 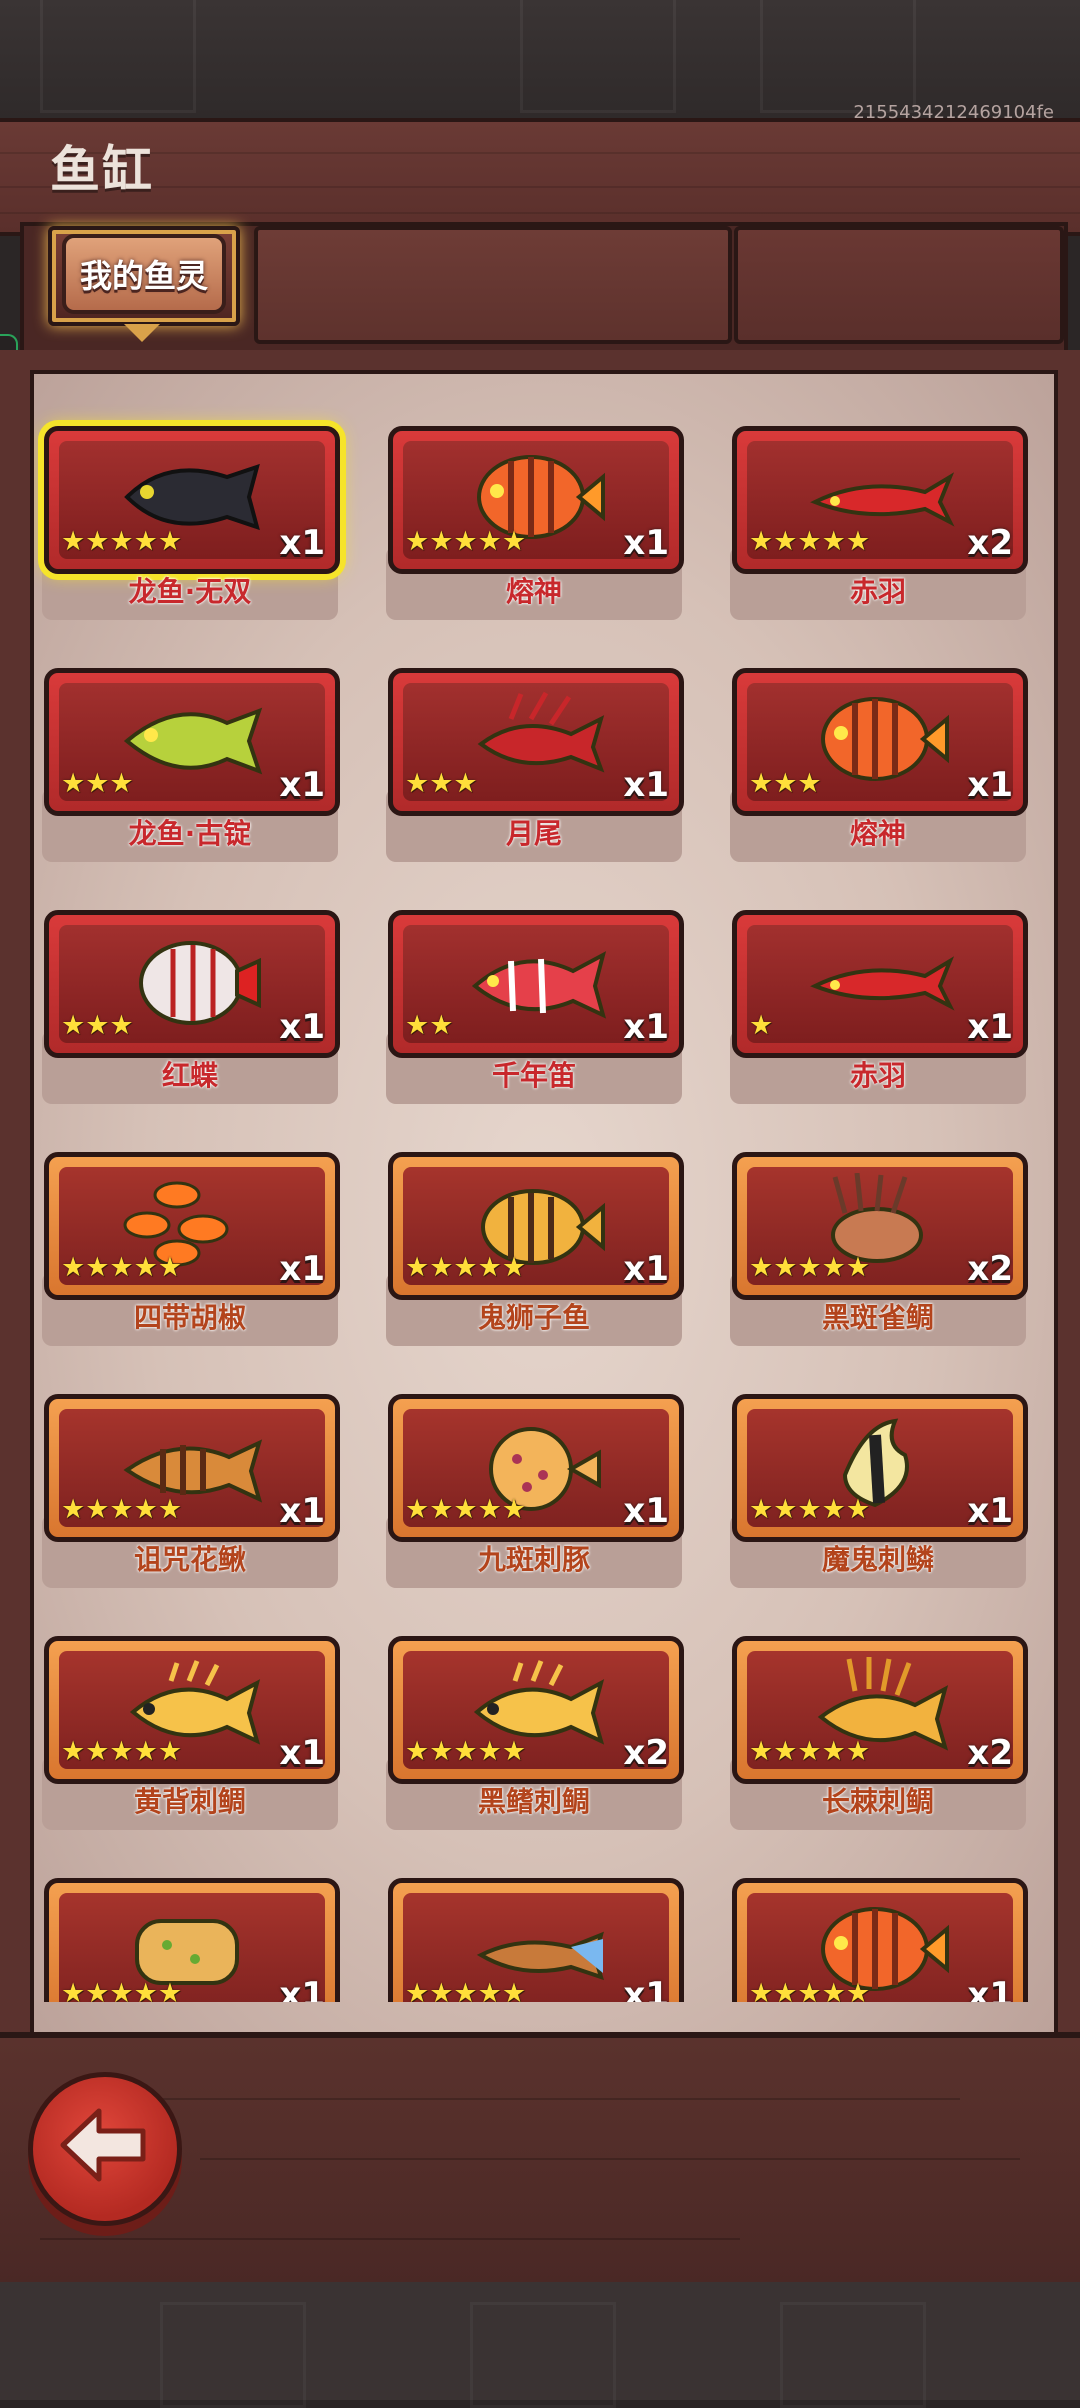 I want to click on fish-card: ★★★★★ x1 九斑刺豚, so click(x=535, y=1494).